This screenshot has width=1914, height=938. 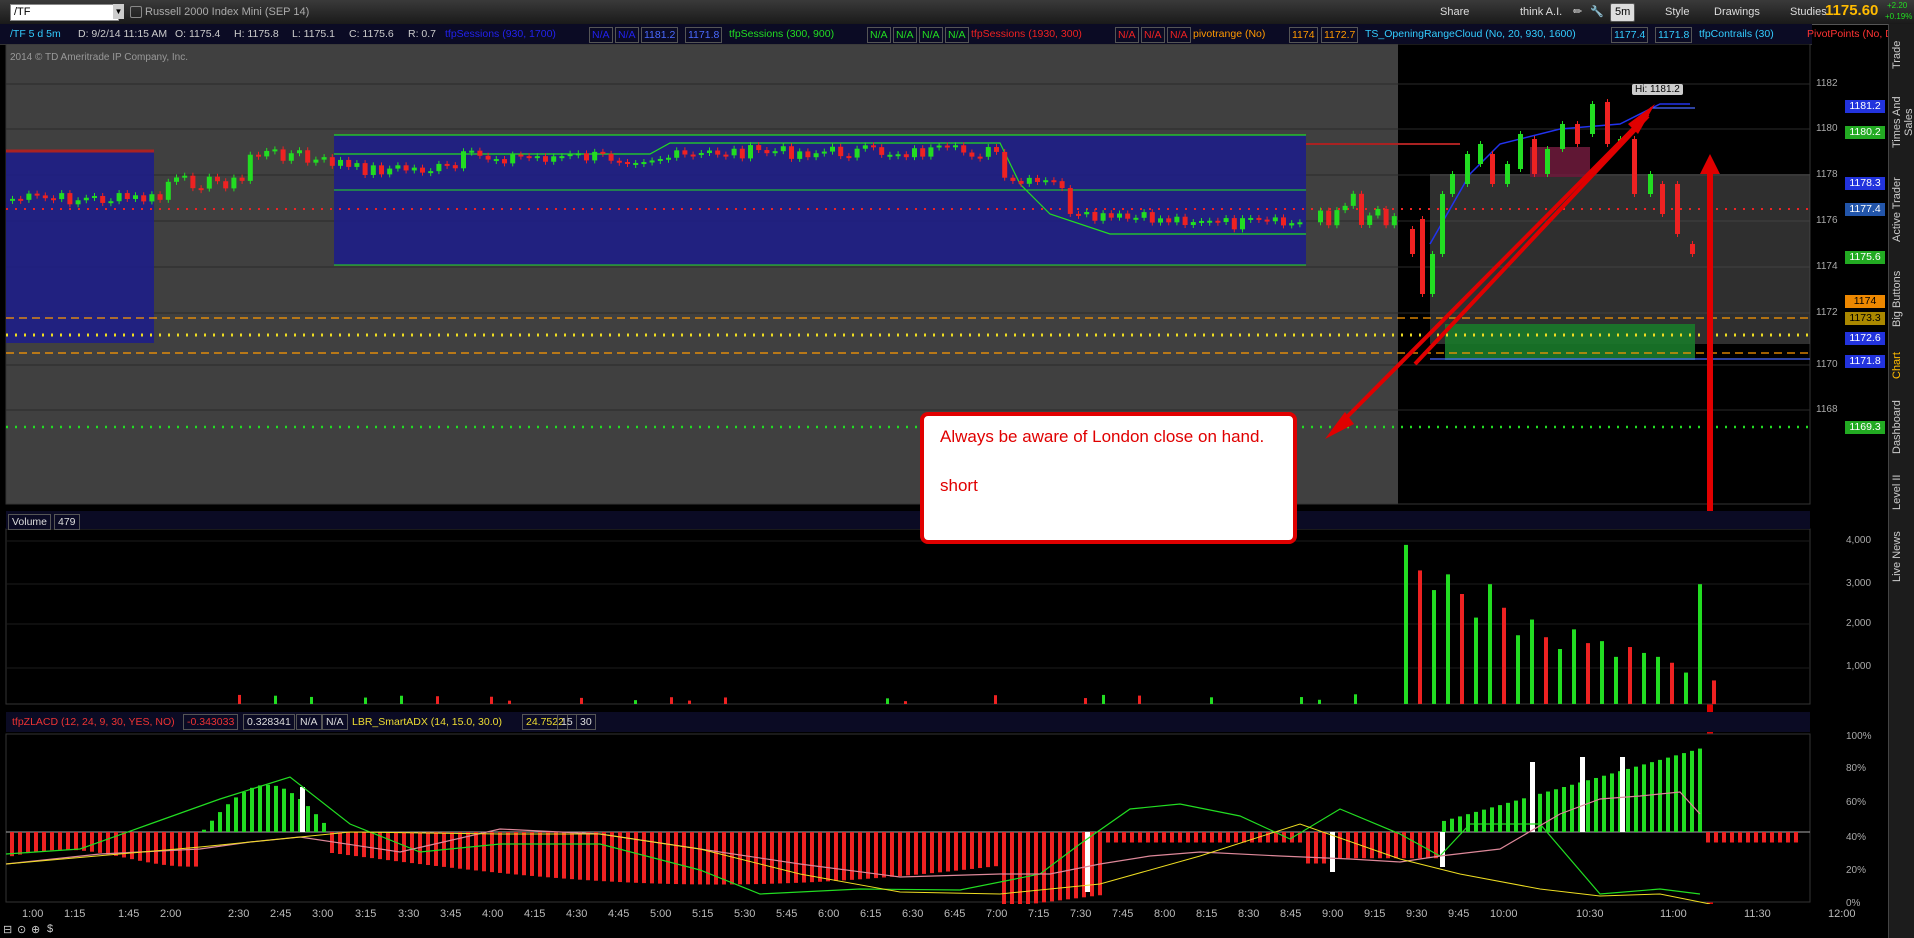 What do you see at coordinates (67, 522) in the screenshot?
I see `volume-value: 479` at bounding box center [67, 522].